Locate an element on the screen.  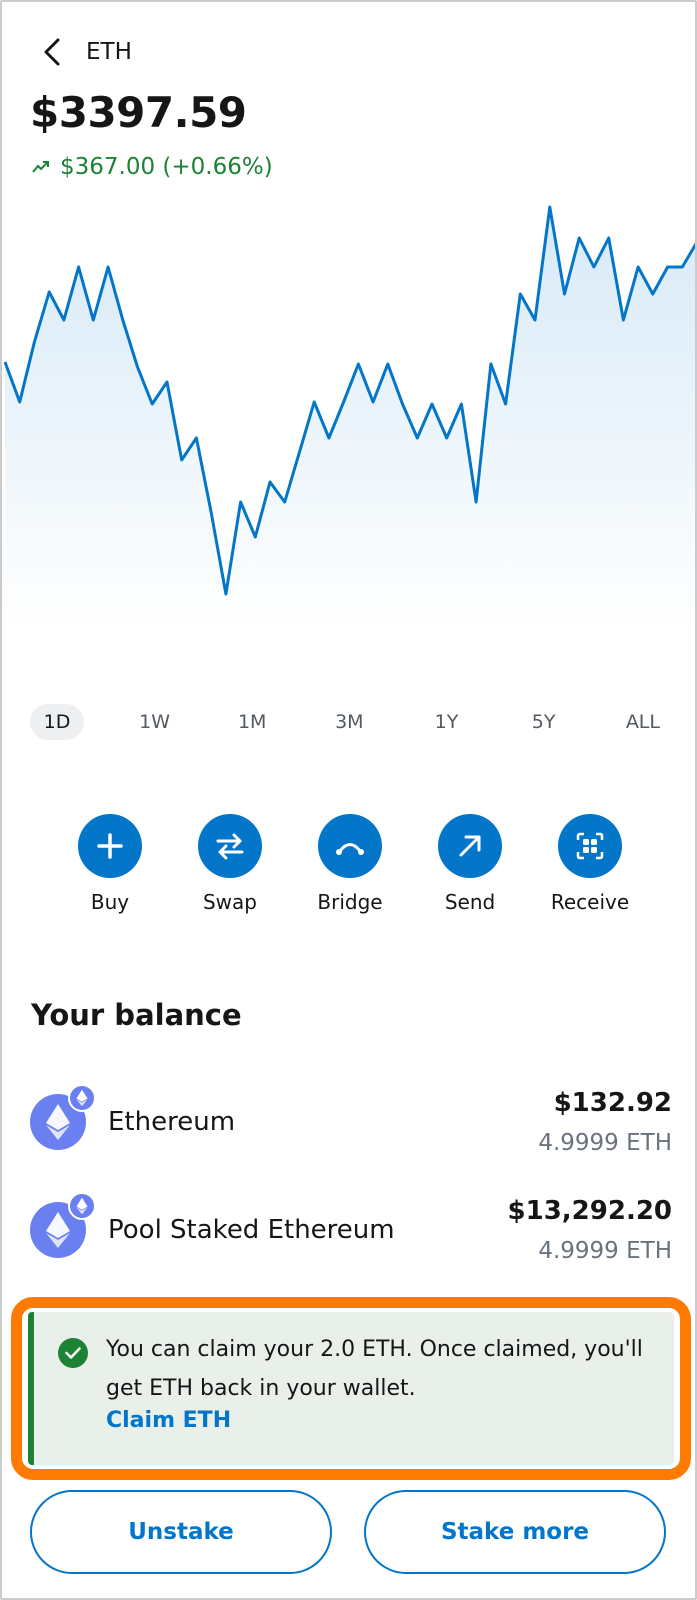
asset-fiat-value: $132.92 is located at coordinates (612, 1103).